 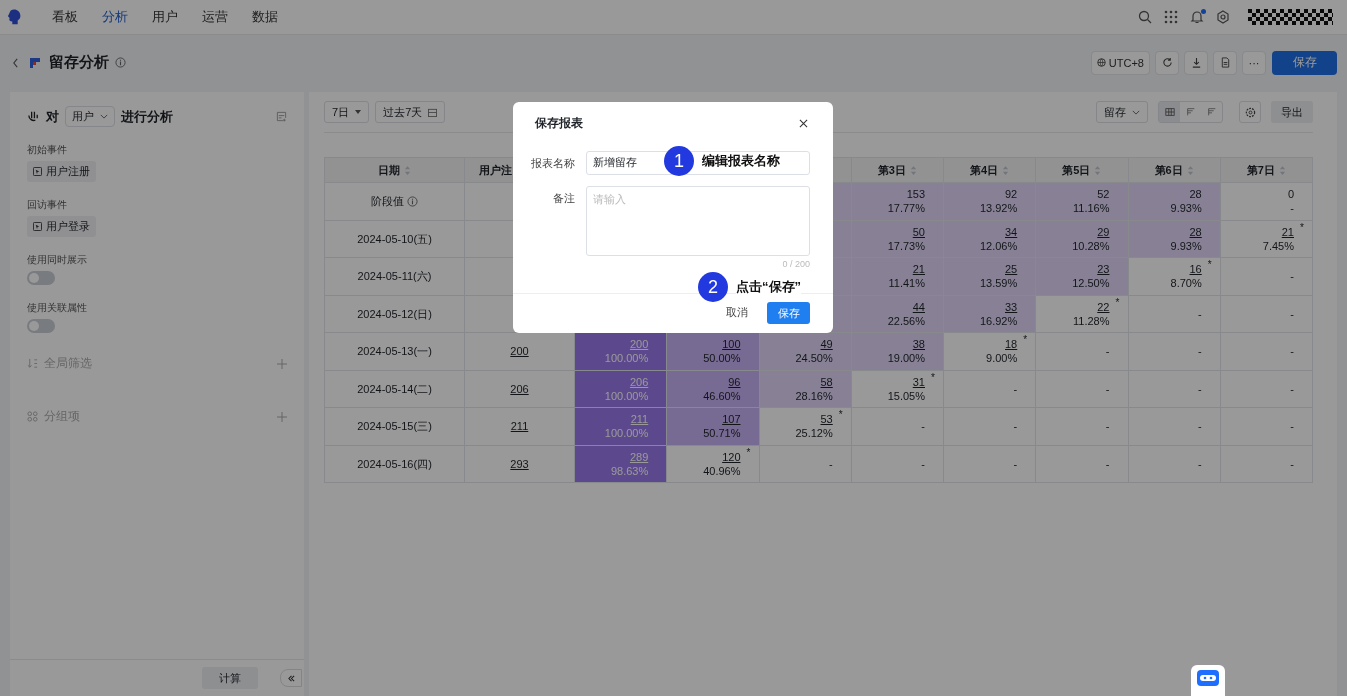 What do you see at coordinates (347, 112) in the screenshot?
I see `period-select: 7日` at bounding box center [347, 112].